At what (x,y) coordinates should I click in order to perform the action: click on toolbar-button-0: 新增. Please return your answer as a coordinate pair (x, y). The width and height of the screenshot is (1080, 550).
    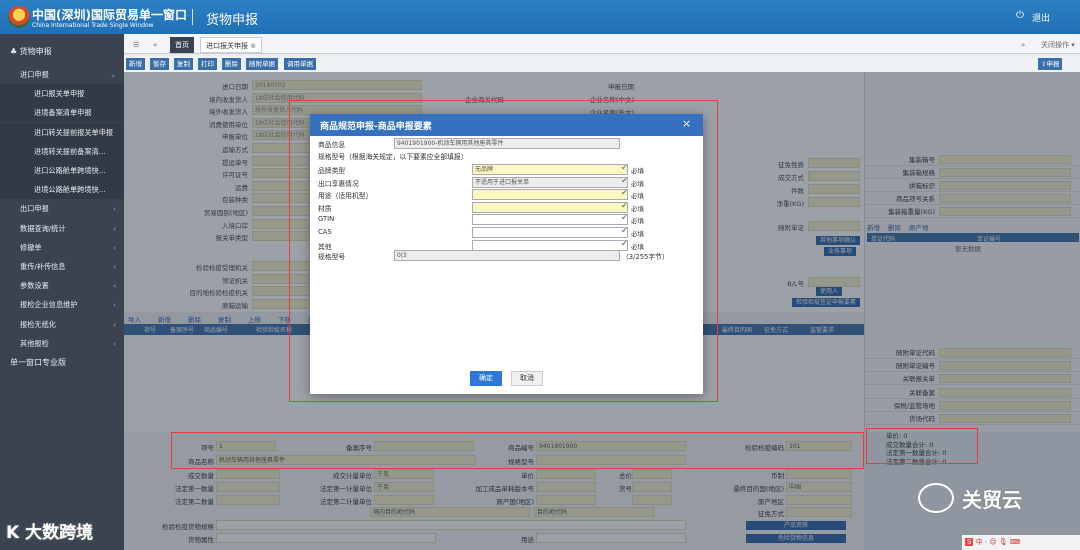
    Looking at the image, I should click on (135, 64).